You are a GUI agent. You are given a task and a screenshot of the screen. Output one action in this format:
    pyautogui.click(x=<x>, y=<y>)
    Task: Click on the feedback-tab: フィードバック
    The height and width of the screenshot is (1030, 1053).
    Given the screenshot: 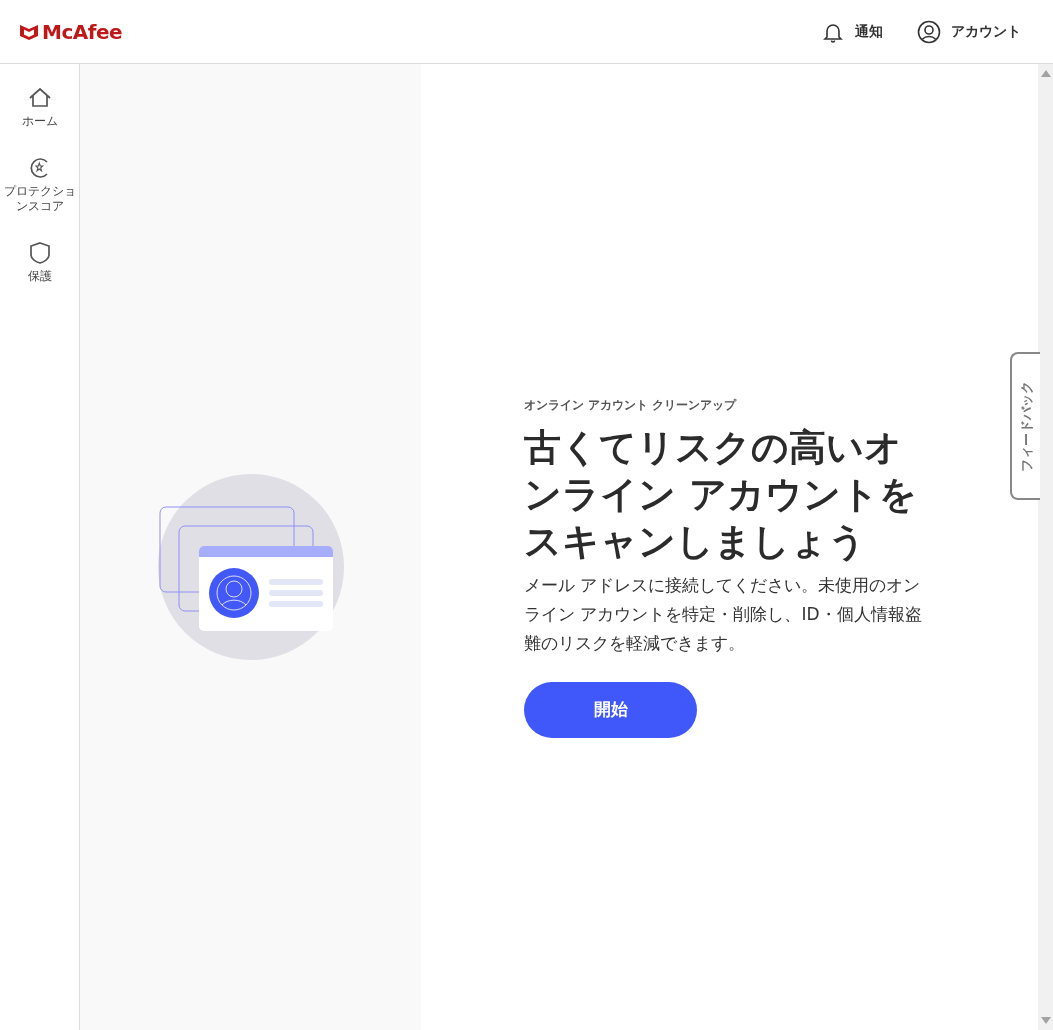 What is the action you would take?
    pyautogui.click(x=1025, y=426)
    